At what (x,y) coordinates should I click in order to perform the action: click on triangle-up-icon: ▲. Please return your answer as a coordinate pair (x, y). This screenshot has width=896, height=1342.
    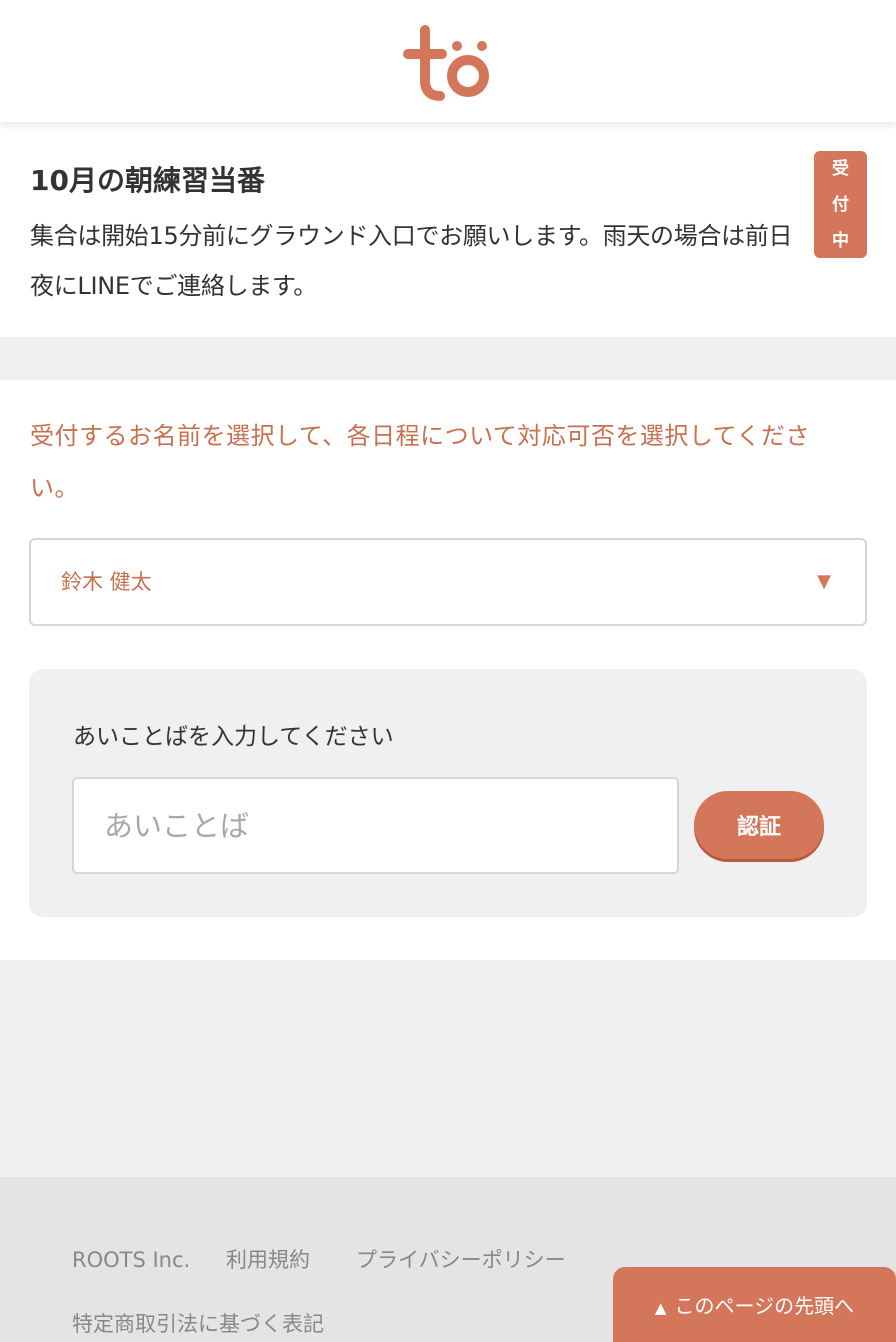
    Looking at the image, I should click on (660, 1308).